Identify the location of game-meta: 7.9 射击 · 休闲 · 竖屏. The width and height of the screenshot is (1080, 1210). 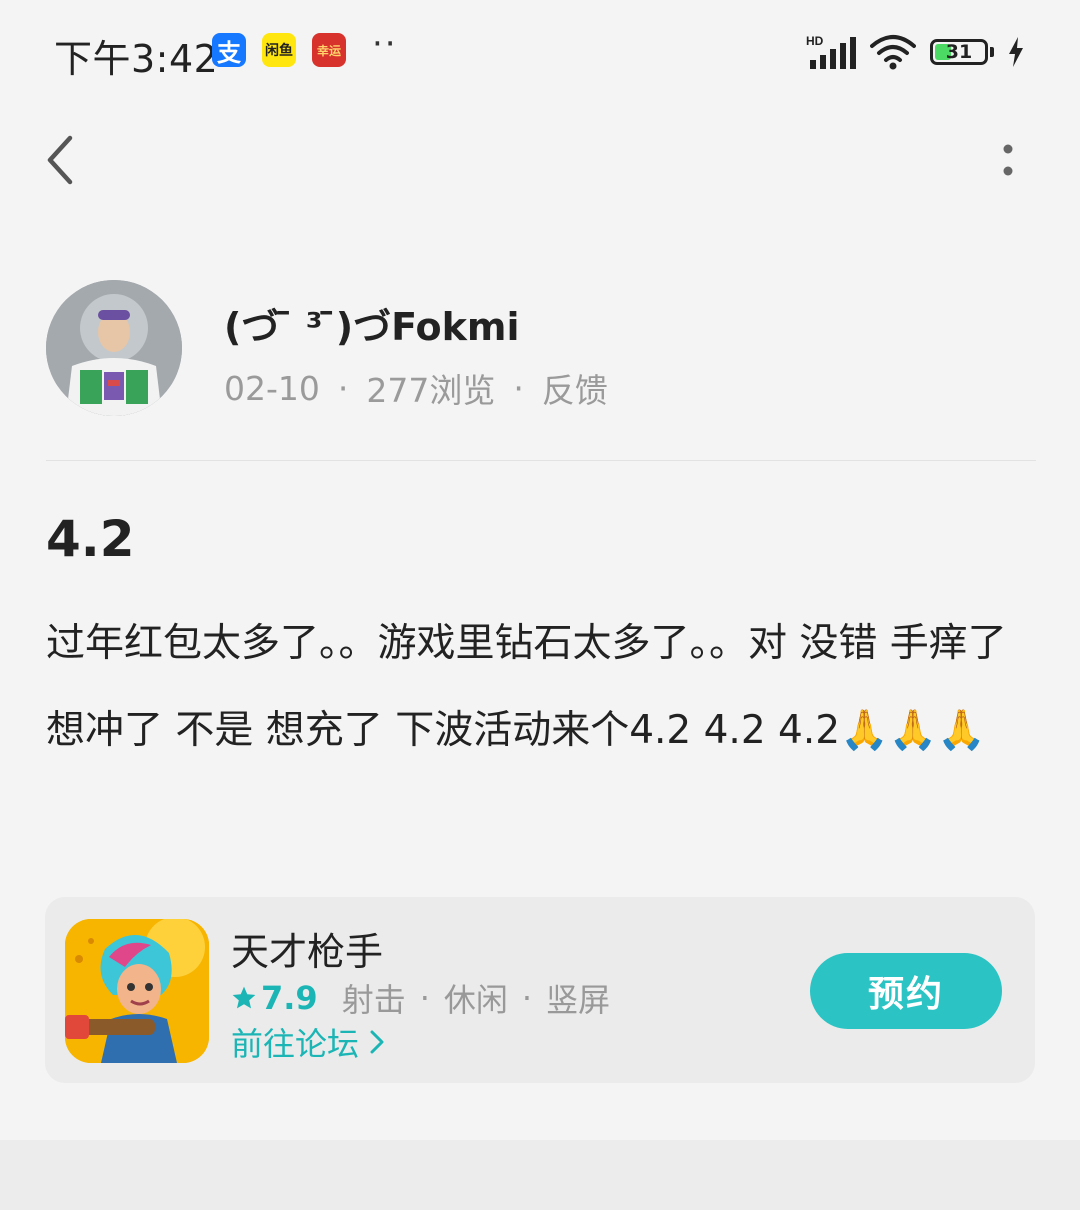
(420, 998).